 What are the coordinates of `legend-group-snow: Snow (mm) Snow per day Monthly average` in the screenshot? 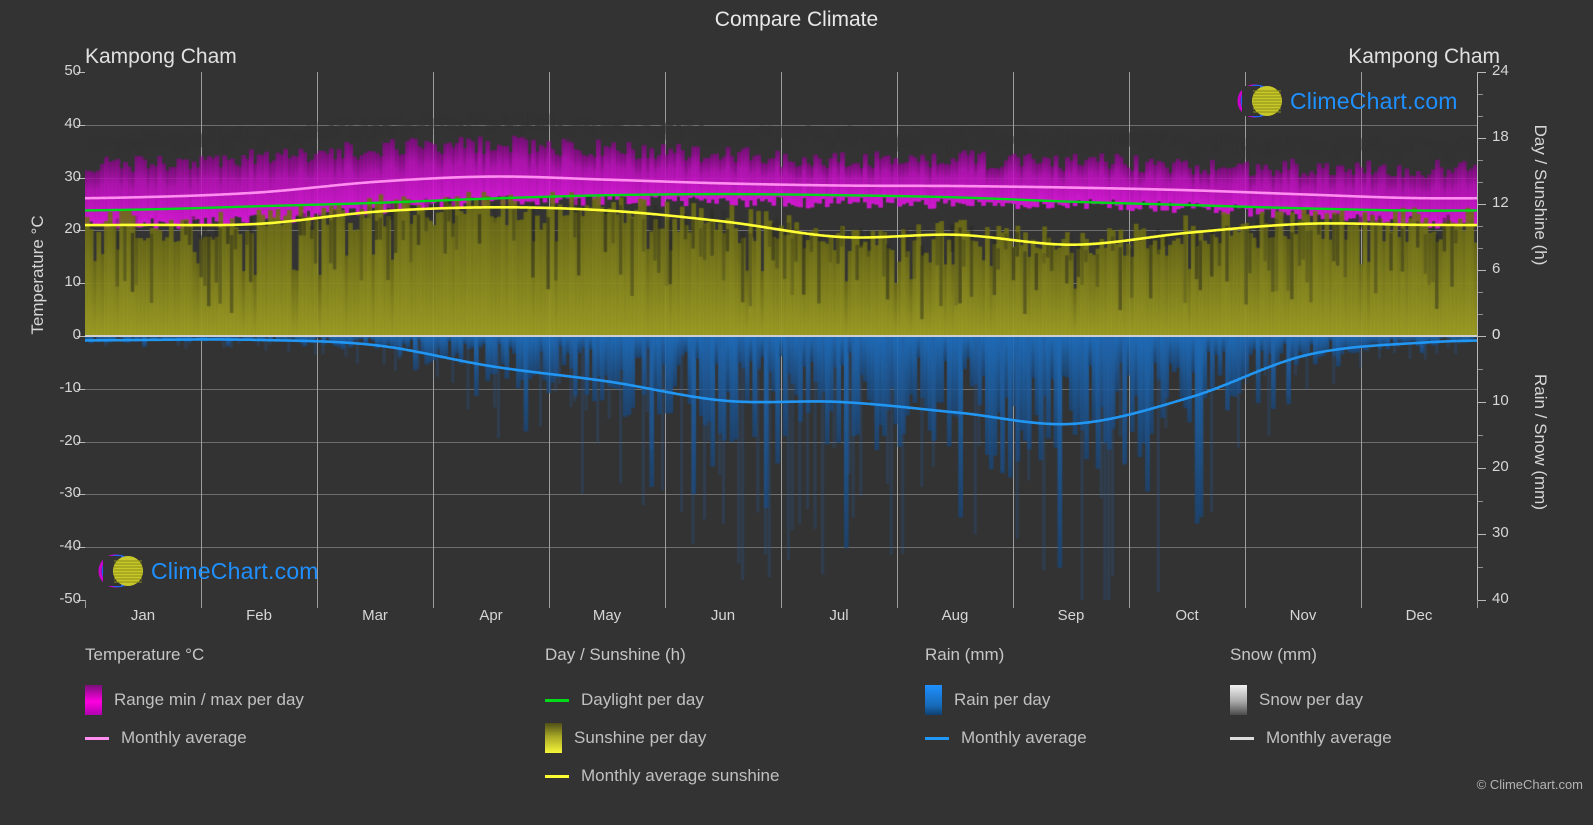 It's located at (1311, 701).